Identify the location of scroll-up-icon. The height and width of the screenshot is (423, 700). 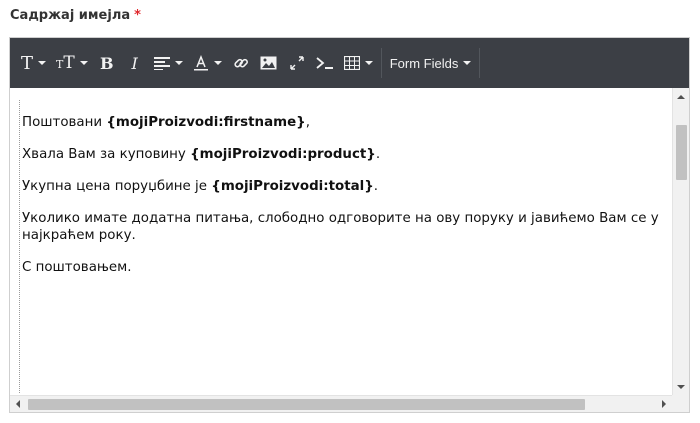
(681, 97).